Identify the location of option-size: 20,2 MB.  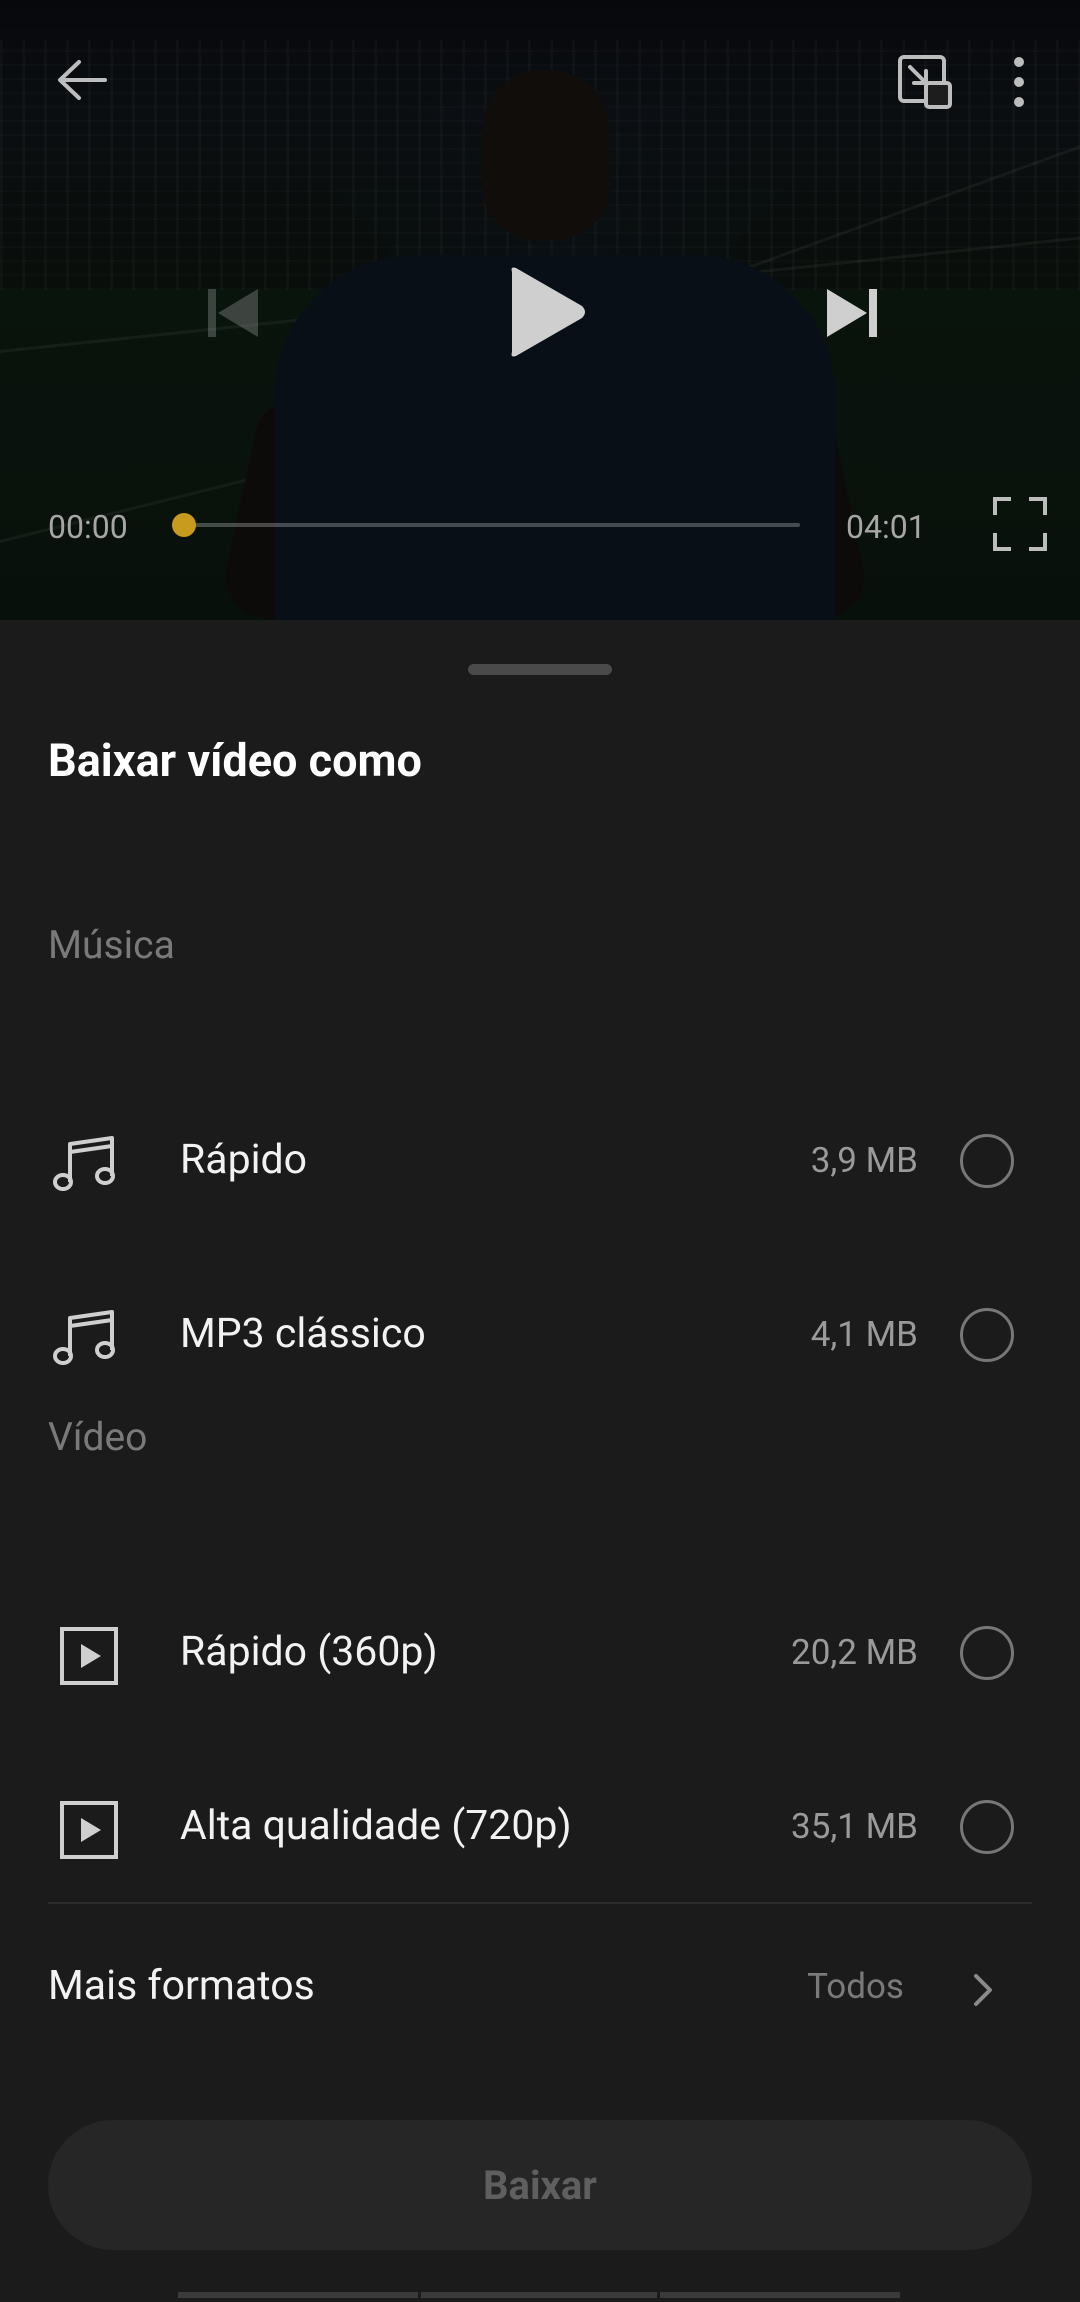
(854, 1652).